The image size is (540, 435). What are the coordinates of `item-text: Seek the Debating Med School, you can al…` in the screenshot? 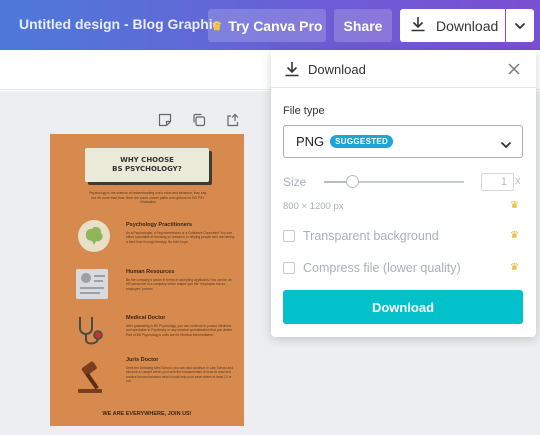 It's located at (180, 375).